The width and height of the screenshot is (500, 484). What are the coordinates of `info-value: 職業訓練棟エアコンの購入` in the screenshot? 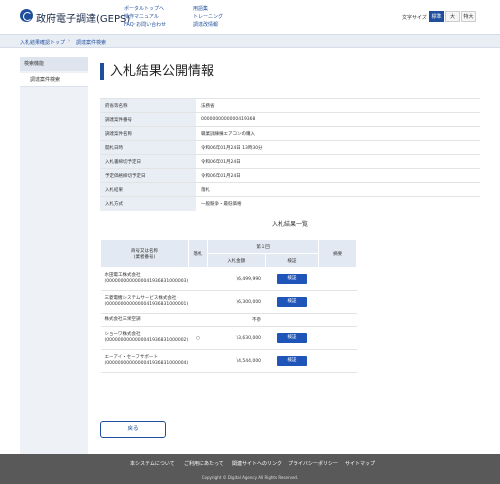 It's located at (338, 133).